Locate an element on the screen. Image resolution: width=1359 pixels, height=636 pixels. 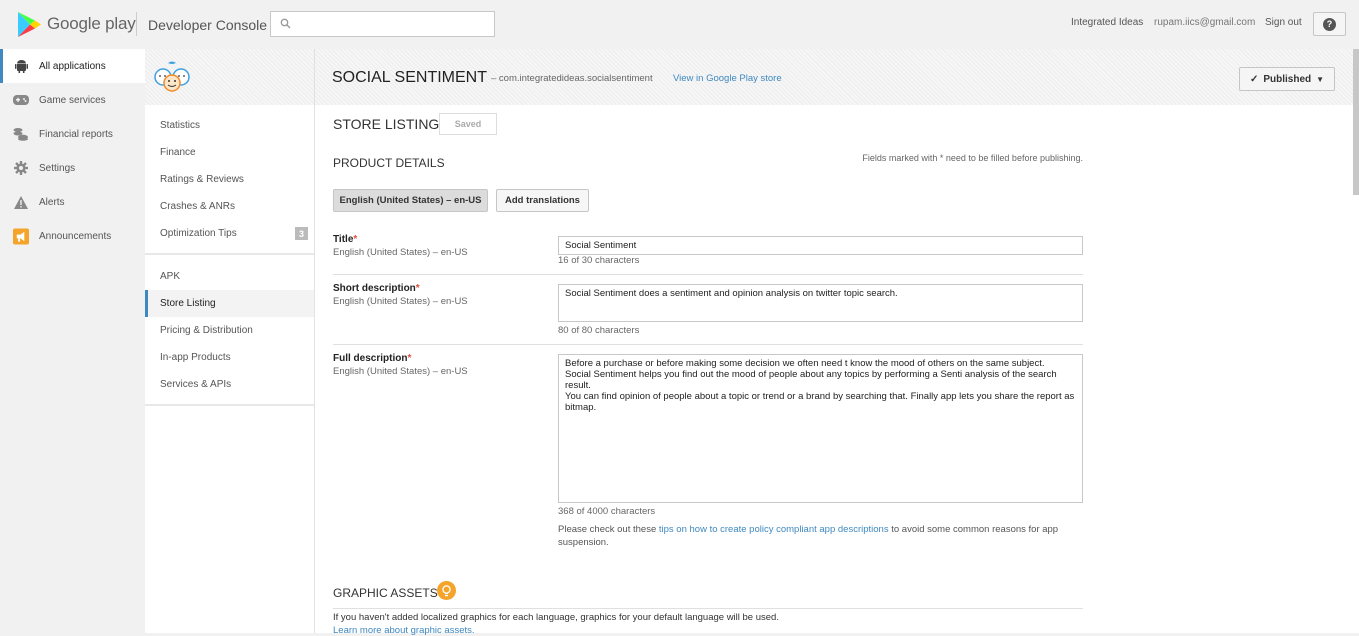
app-icon-area is located at coordinates (230, 77).